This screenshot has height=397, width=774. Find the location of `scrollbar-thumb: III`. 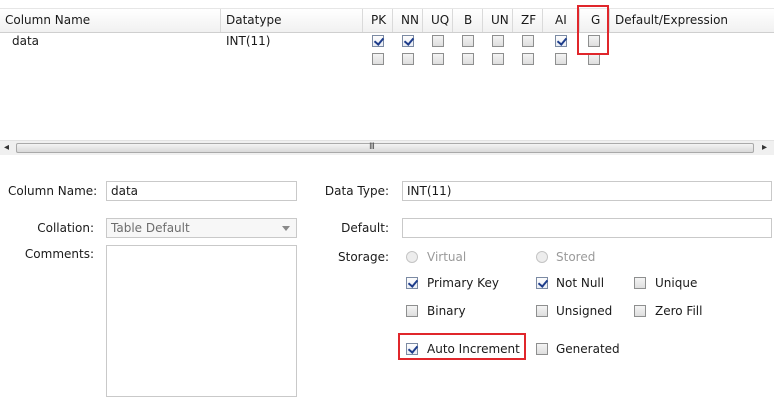

scrollbar-thumb: III is located at coordinates (385, 147).